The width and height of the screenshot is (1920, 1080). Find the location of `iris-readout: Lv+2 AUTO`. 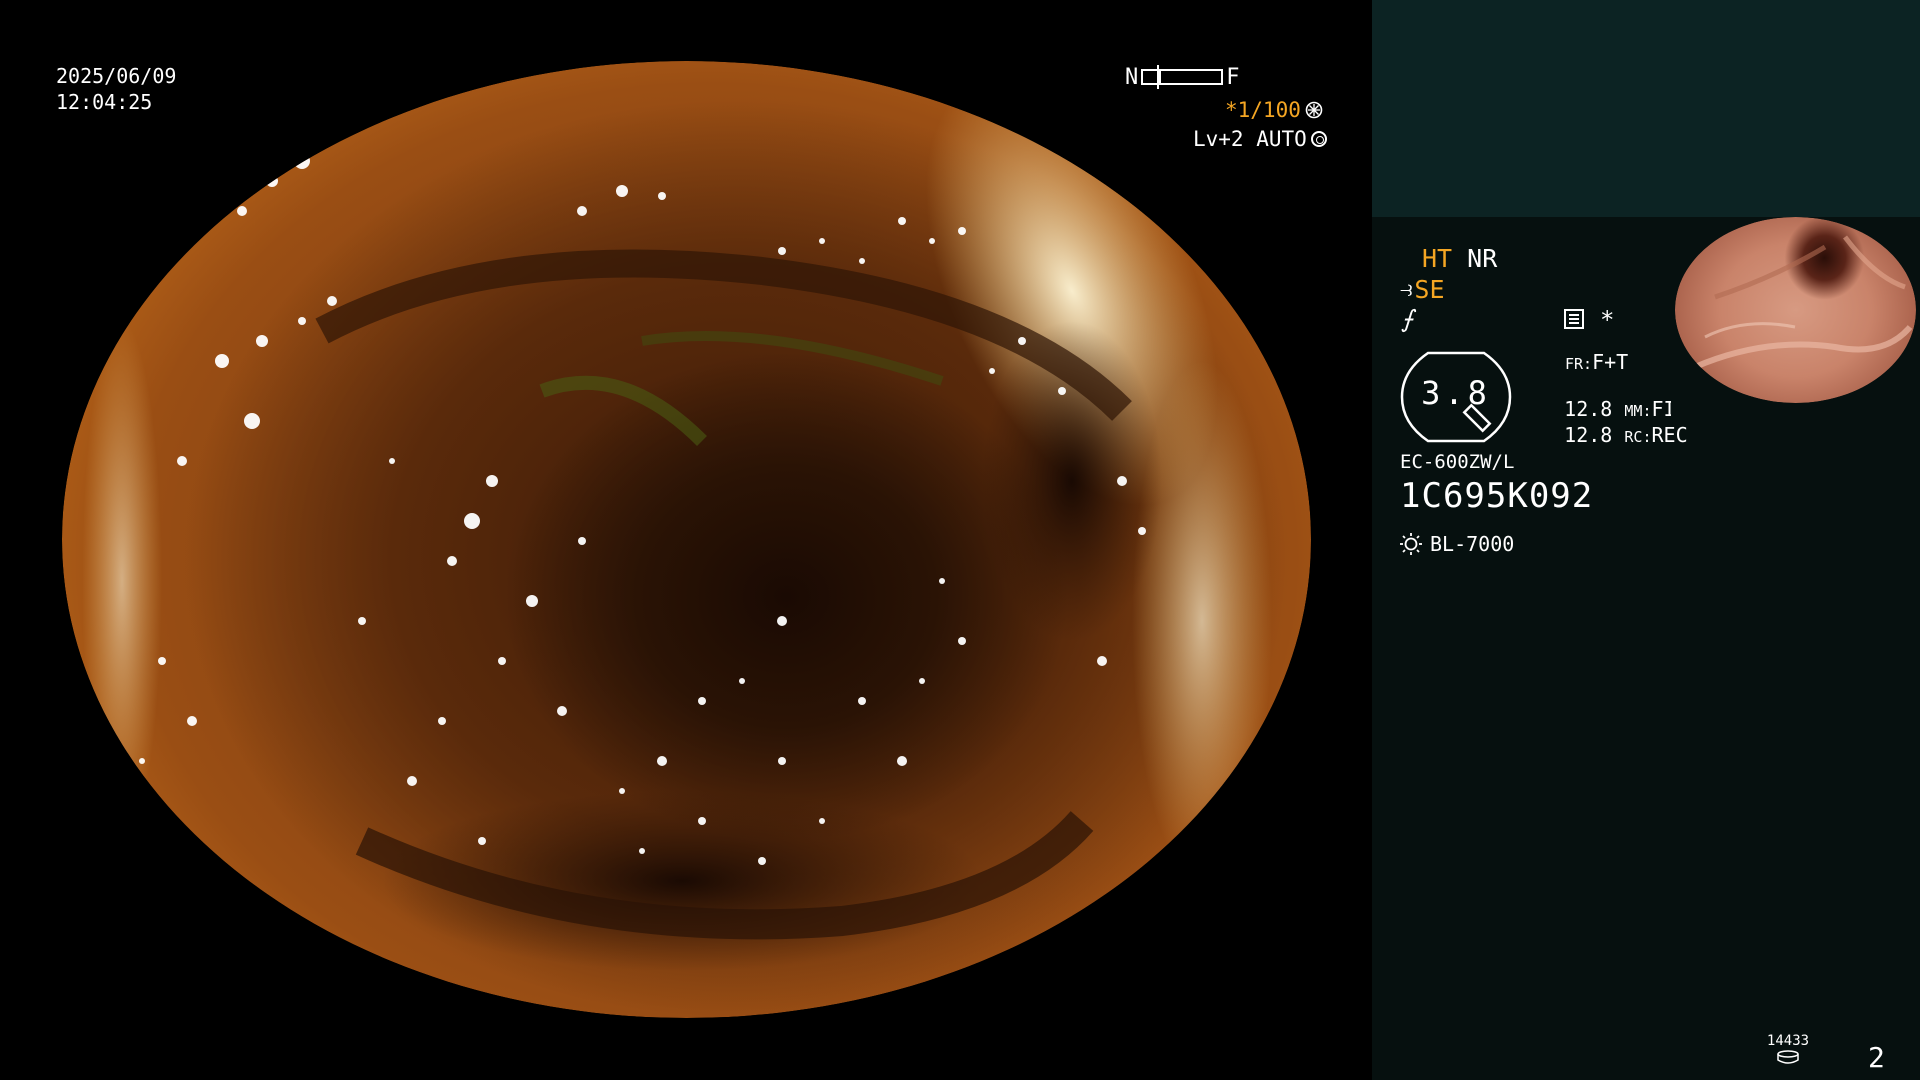

iris-readout: Lv+2 AUTO is located at coordinates (1260, 139).